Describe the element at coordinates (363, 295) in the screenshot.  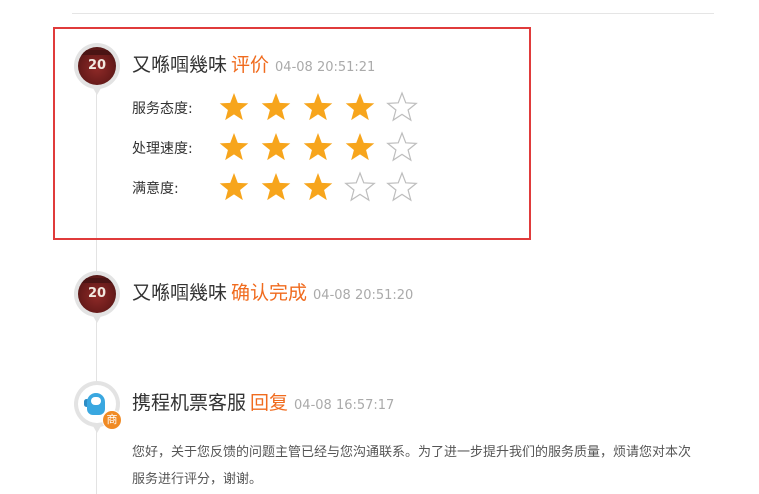
I see `timestamp: 04-08 20:51:20` at that location.